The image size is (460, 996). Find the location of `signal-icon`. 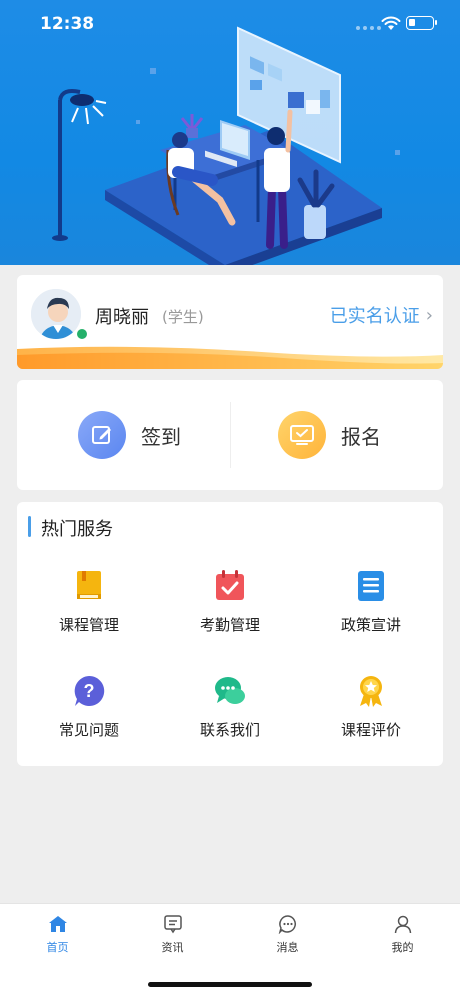

signal-icon is located at coordinates (368, 28).